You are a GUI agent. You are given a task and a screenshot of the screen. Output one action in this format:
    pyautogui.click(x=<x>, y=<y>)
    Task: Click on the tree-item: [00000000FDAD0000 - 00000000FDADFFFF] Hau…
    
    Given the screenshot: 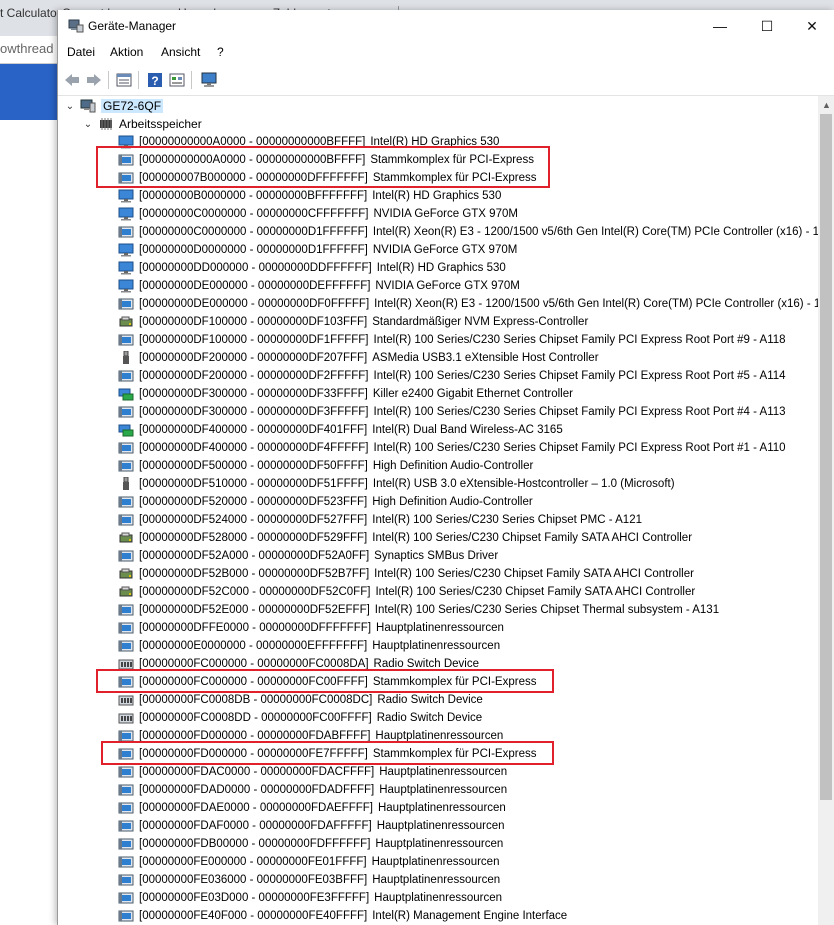 What is the action you would take?
    pyautogui.click(x=312, y=790)
    